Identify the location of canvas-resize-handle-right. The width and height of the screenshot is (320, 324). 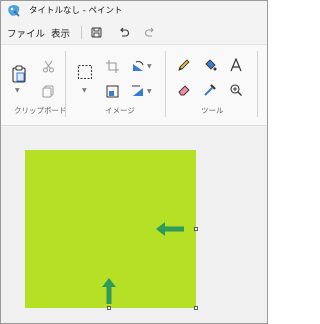
(196, 229).